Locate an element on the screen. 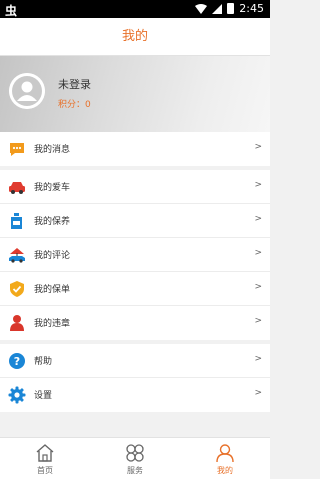 The image size is (320, 479). tab-home: 首页 is located at coordinates (45, 458).